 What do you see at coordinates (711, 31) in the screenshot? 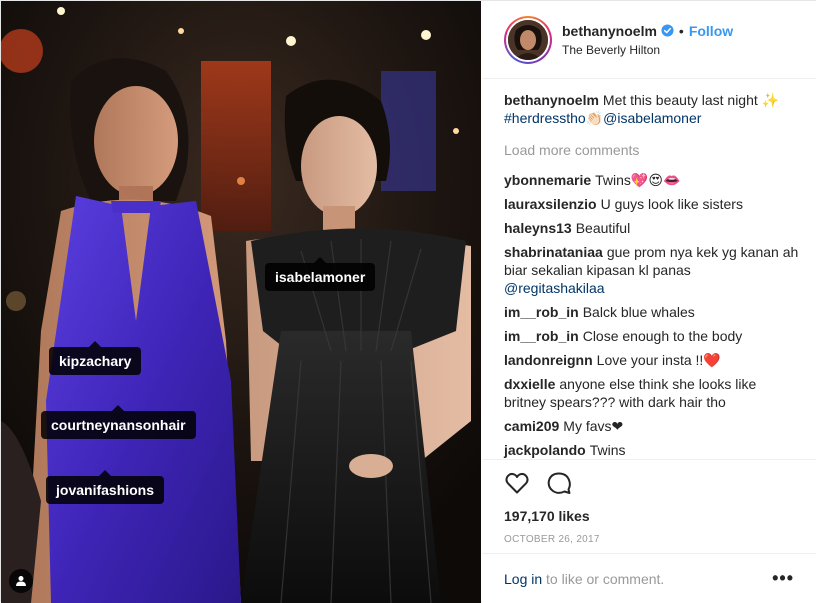
I see `follow-button: Follow` at bounding box center [711, 31].